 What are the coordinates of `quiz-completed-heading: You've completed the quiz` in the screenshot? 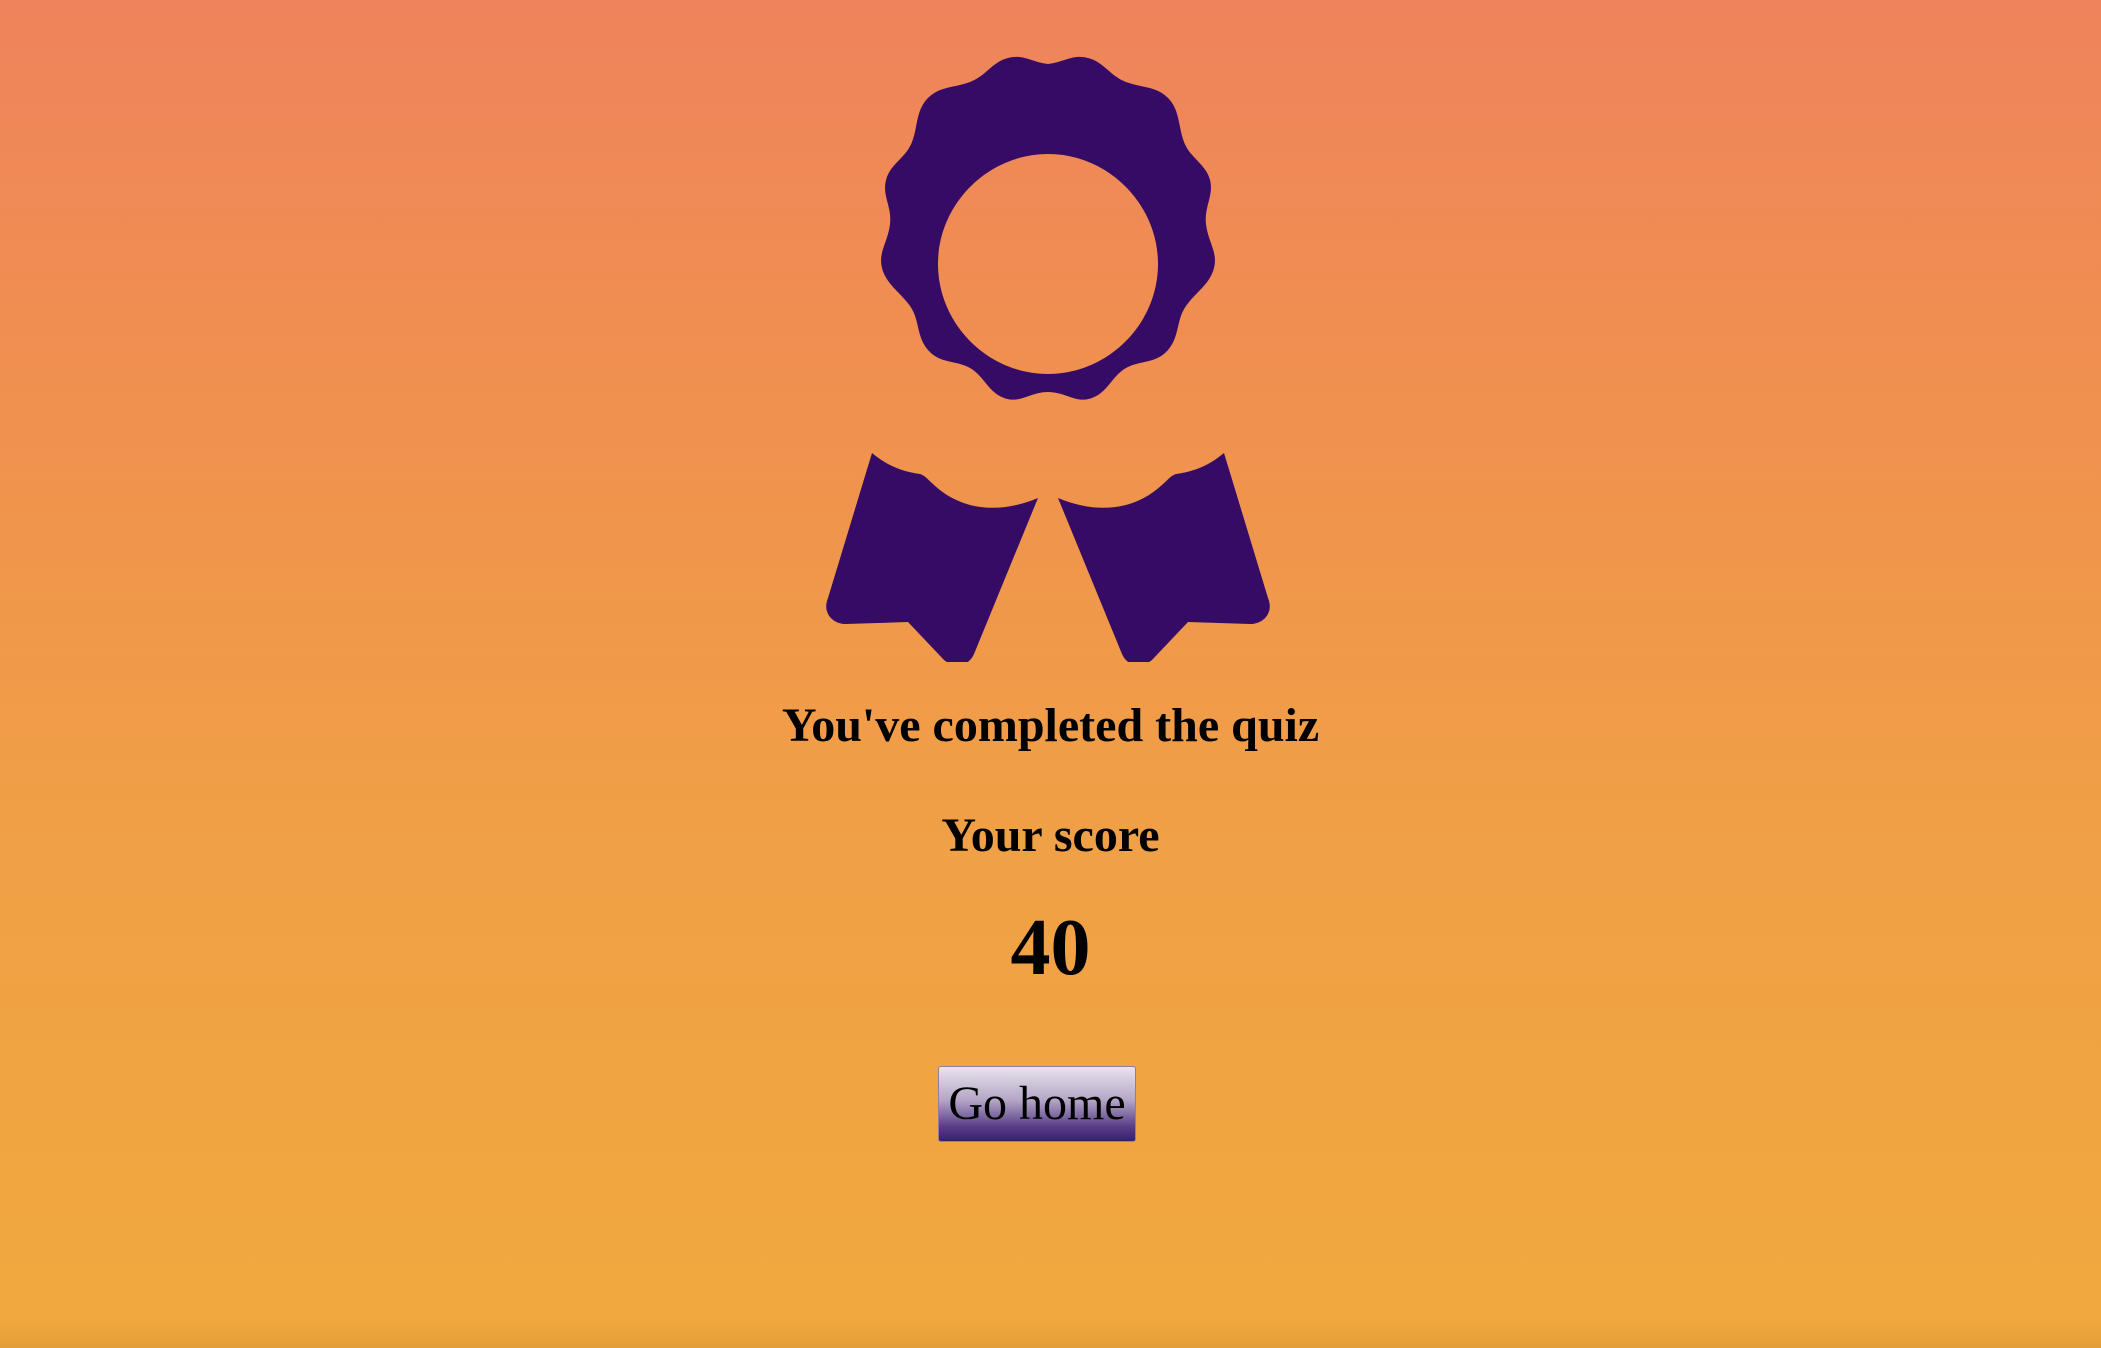 It's located at (1050, 725).